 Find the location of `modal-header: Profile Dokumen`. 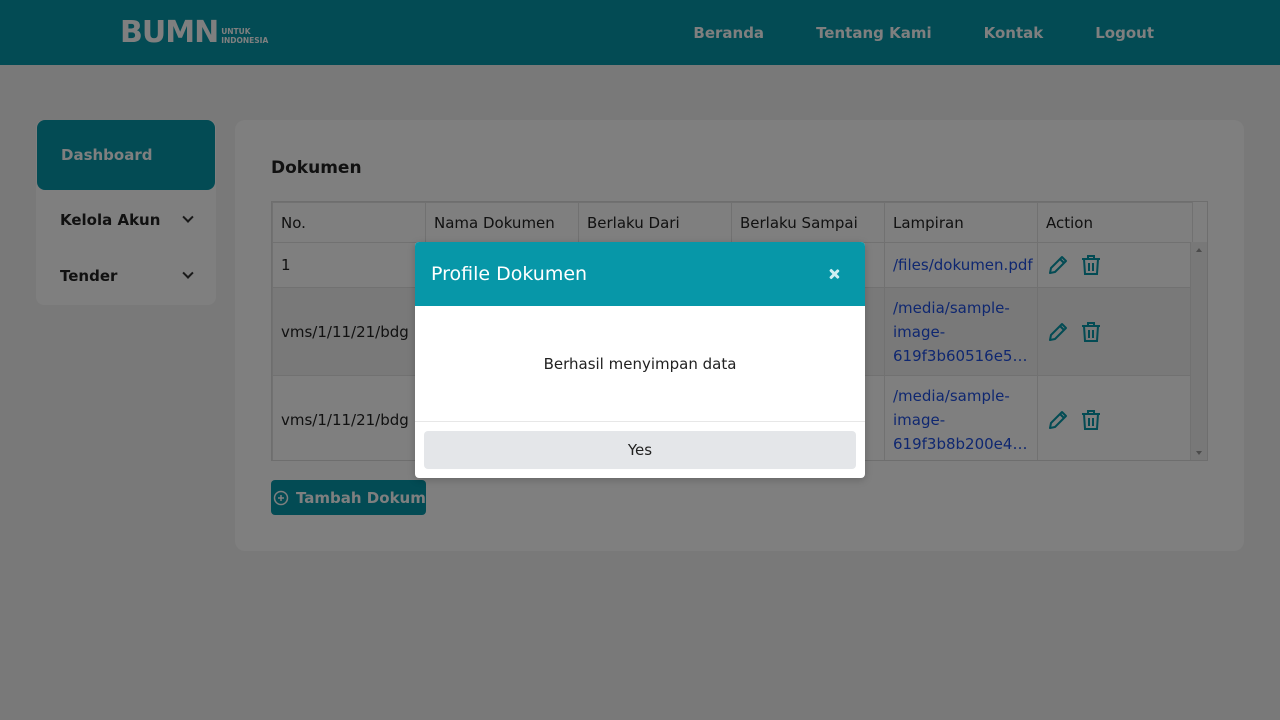

modal-header: Profile Dokumen is located at coordinates (640, 274).